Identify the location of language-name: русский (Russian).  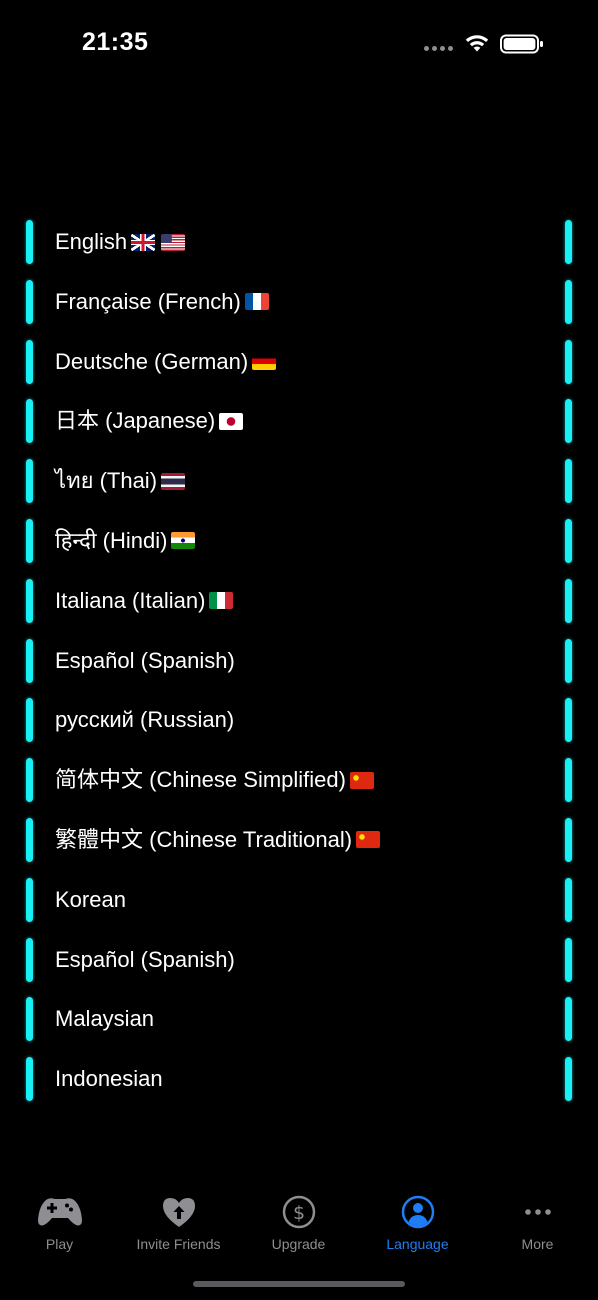
(145, 720).